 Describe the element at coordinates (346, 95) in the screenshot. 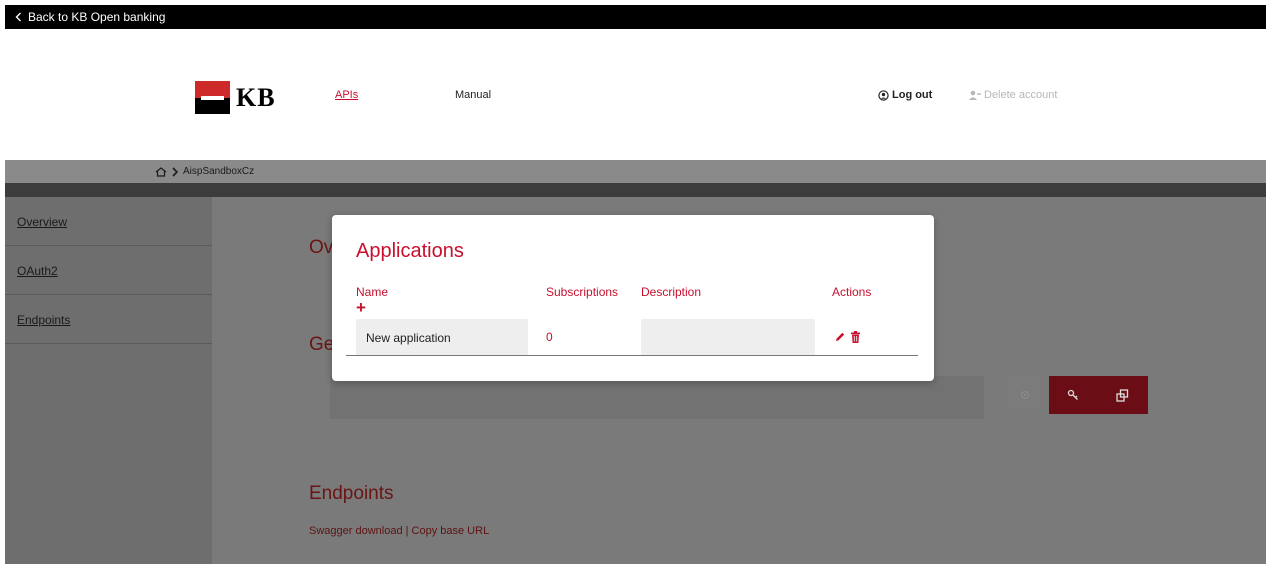

I see `nav-apis: APIs` at that location.